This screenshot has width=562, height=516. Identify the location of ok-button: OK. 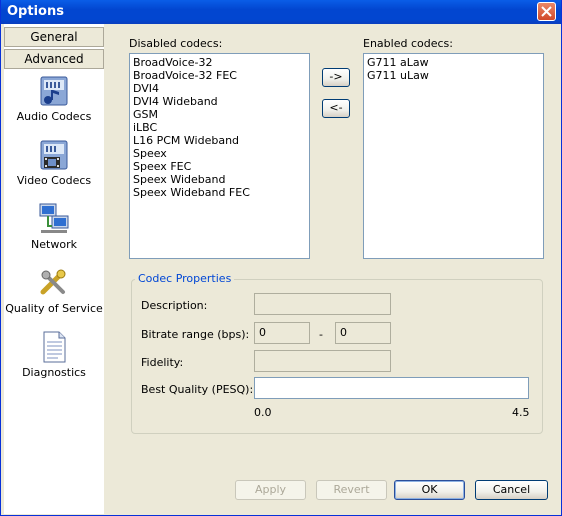
(429, 490).